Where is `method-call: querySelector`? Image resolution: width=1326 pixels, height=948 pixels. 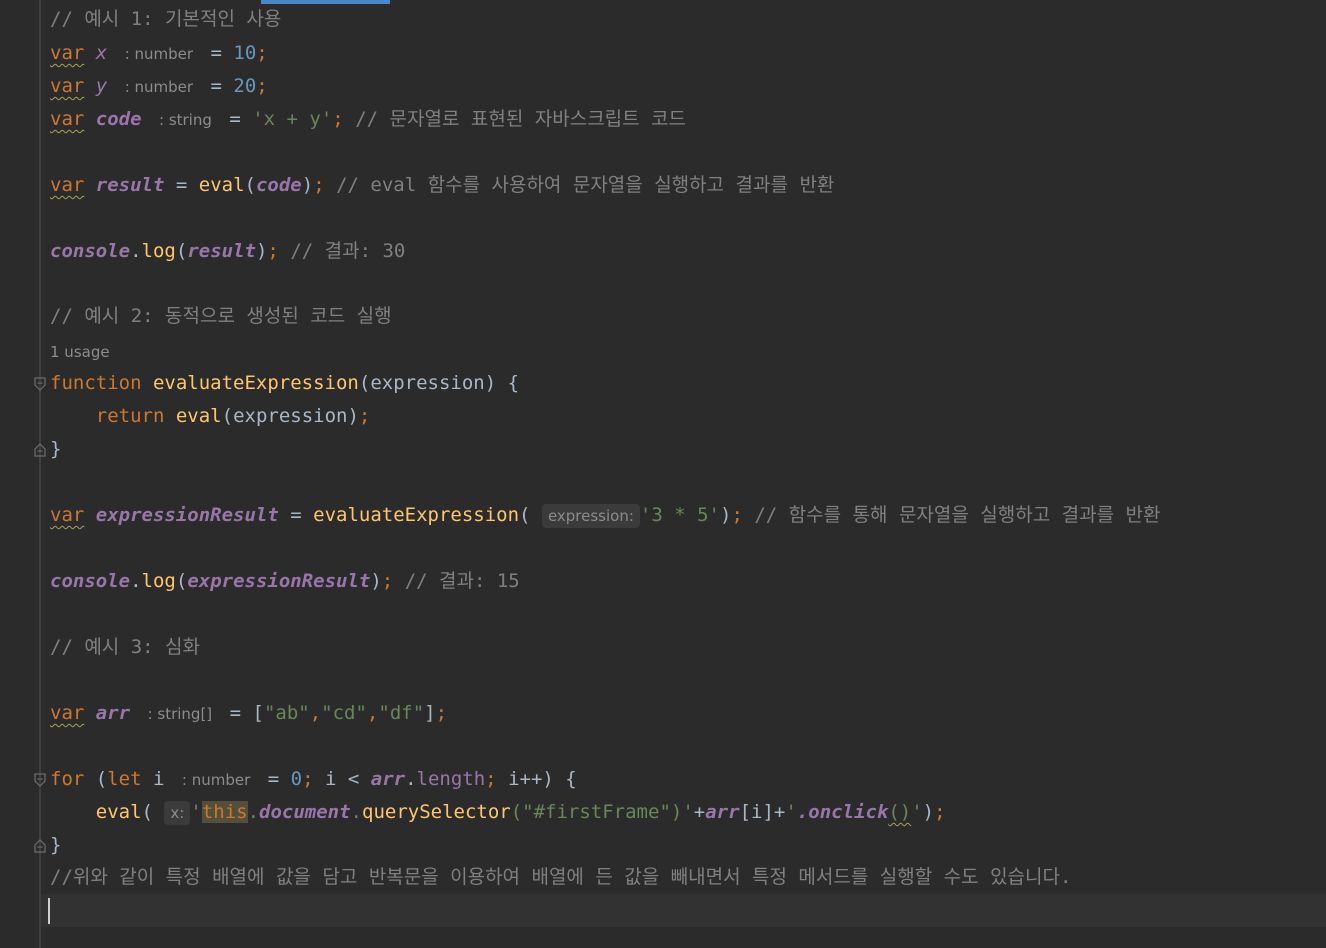
method-call: querySelector is located at coordinates (436, 812).